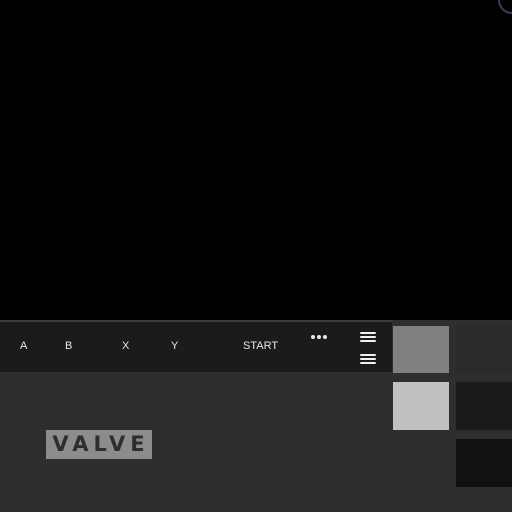 The image size is (512, 512). Describe the element at coordinates (505, 7) in the screenshot. I see `corner-arc` at that location.